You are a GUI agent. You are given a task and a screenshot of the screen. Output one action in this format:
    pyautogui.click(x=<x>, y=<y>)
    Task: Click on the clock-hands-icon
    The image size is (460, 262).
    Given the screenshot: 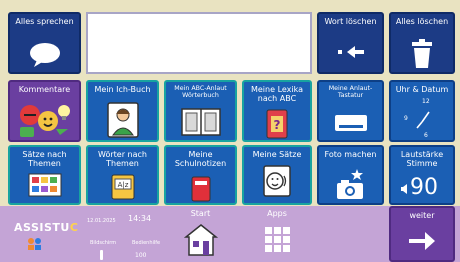 What is the action you would take?
    pyautogui.click(x=423, y=120)
    